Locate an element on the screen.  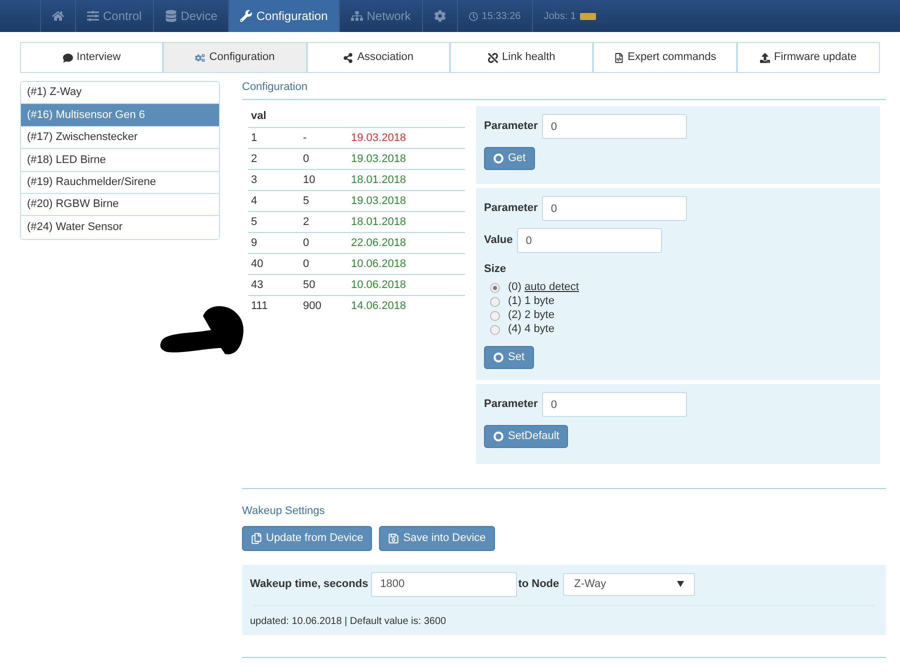
tab: Configuration is located at coordinates (235, 57).